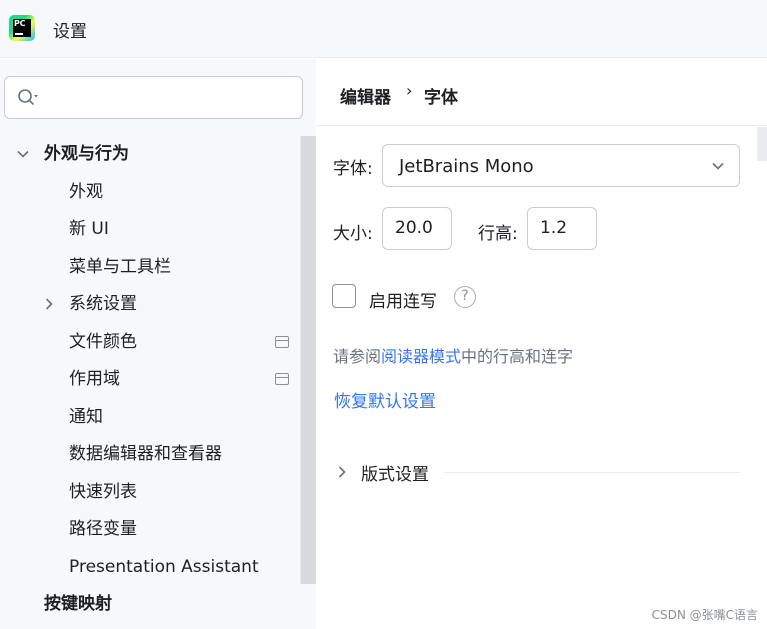 This screenshot has width=767, height=629. I want to click on tree-item-label: 路径变量, so click(103, 529).